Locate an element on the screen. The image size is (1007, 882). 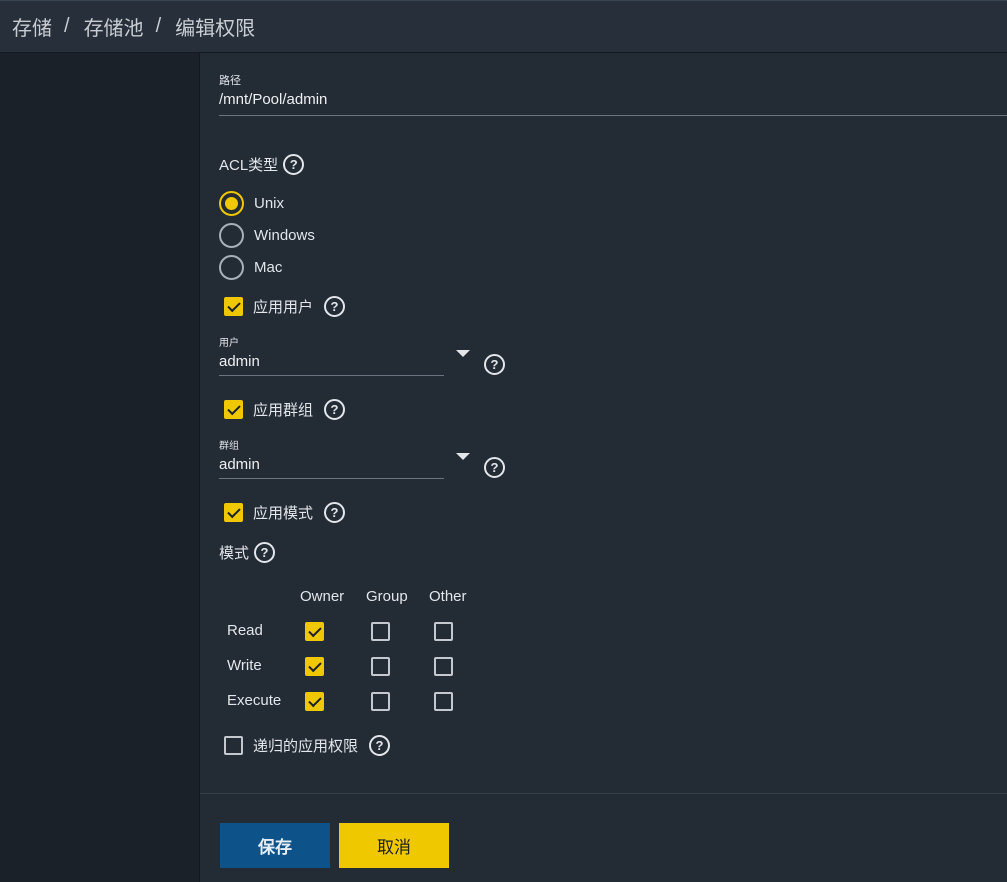
apply-mode-checkbox-row: 应用模式 ? is located at coordinates (285, 512).